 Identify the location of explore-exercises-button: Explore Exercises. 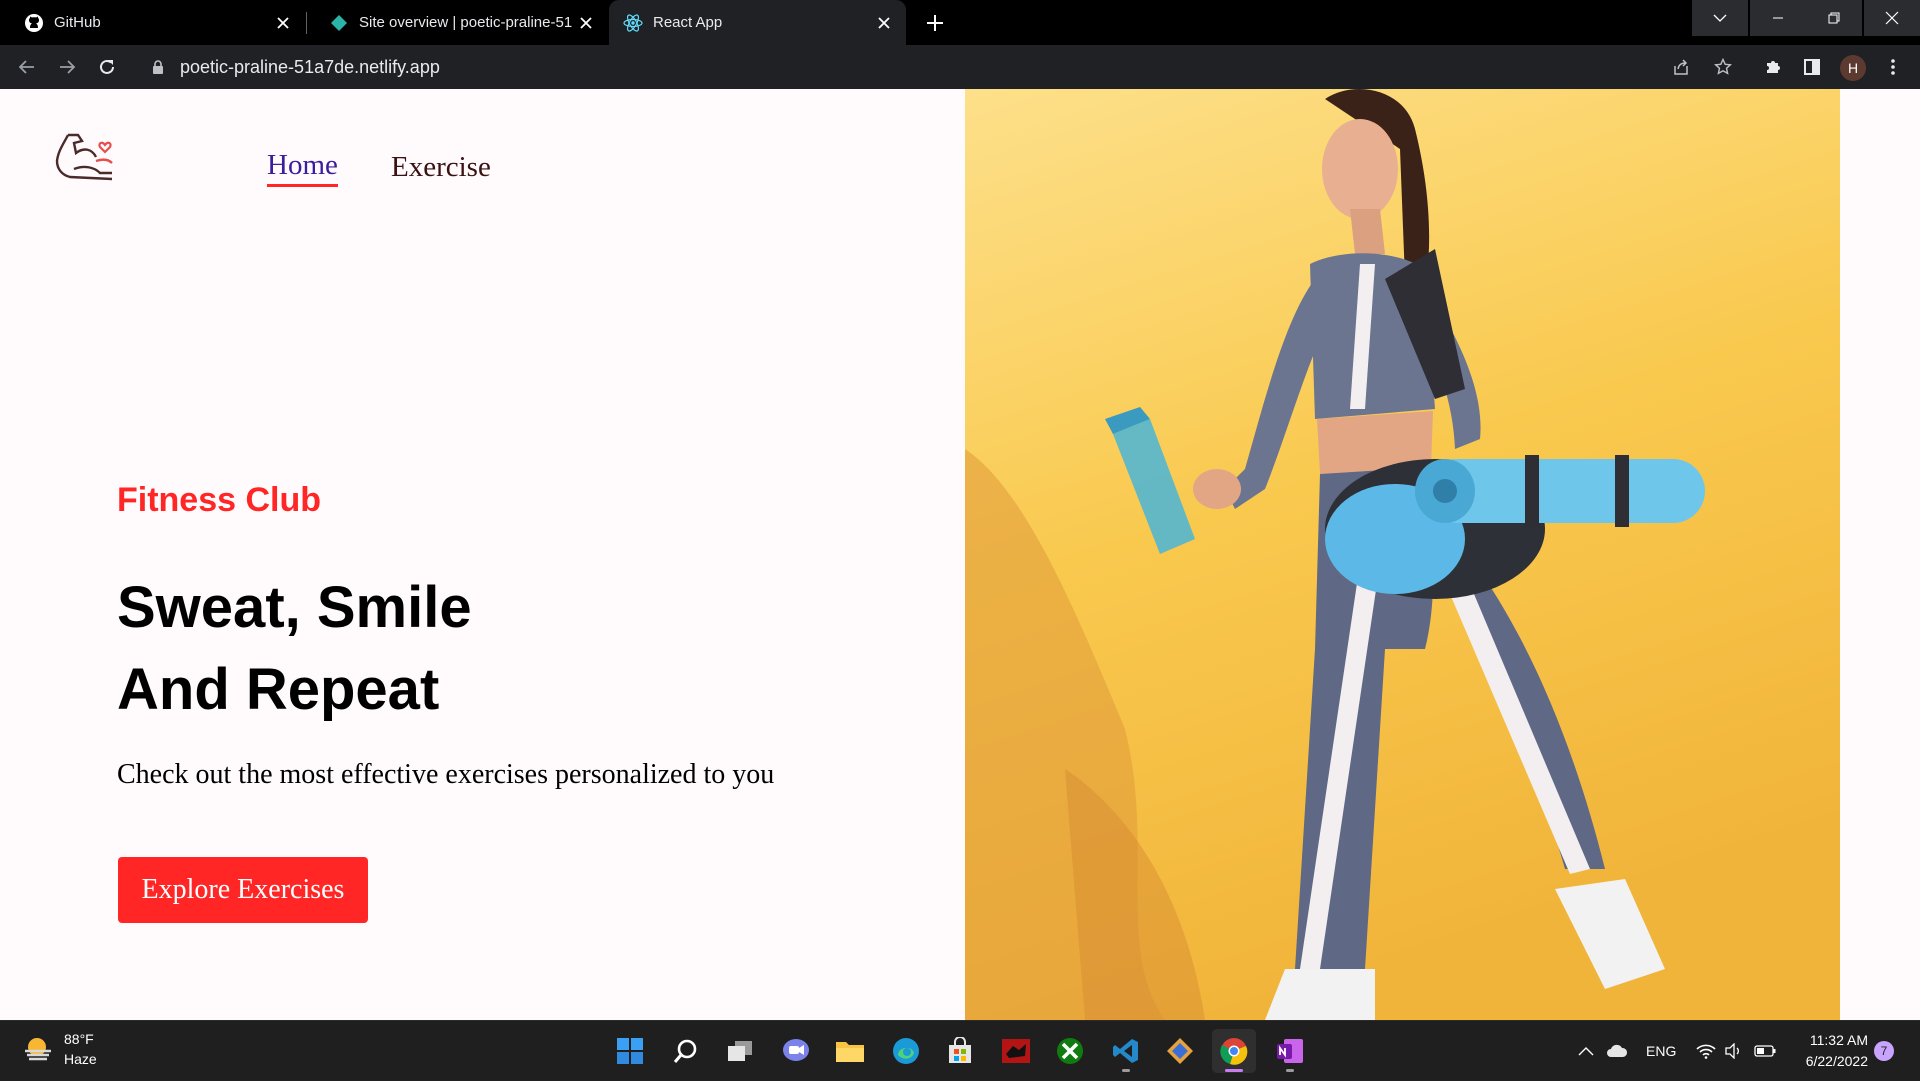
(243, 890).